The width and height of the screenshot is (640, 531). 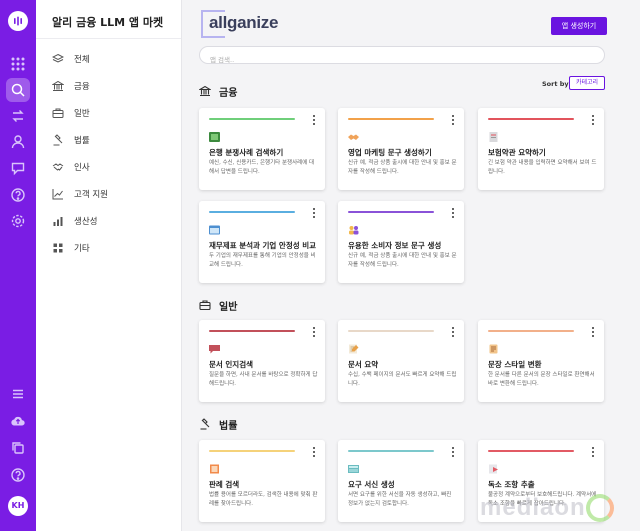 What do you see at coordinates (18, 421) in the screenshot?
I see `cloud-upload-icon` at bounding box center [18, 421].